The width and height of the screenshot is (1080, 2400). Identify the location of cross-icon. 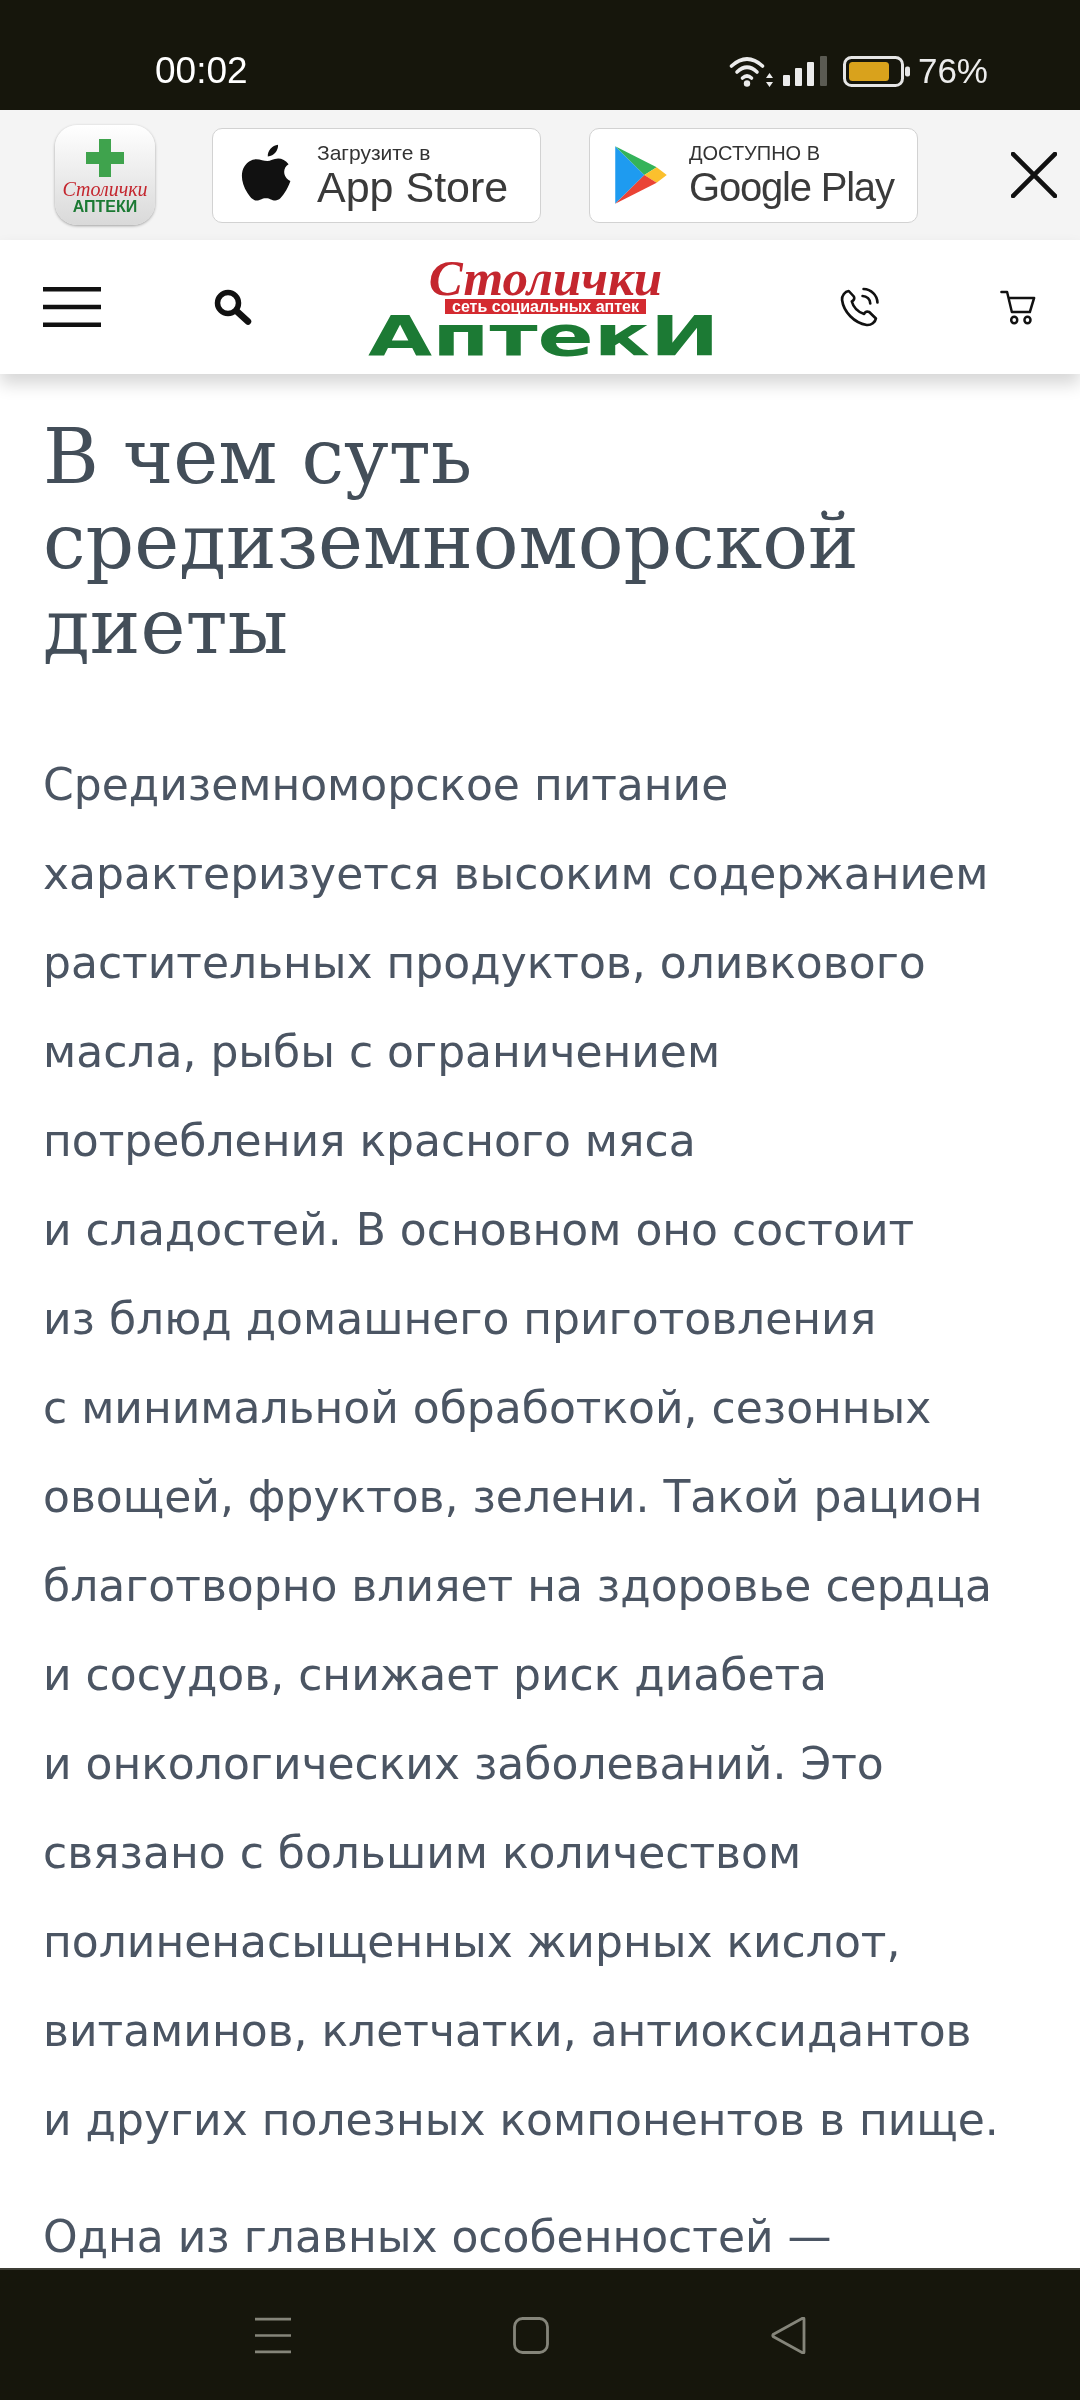
(105, 158).